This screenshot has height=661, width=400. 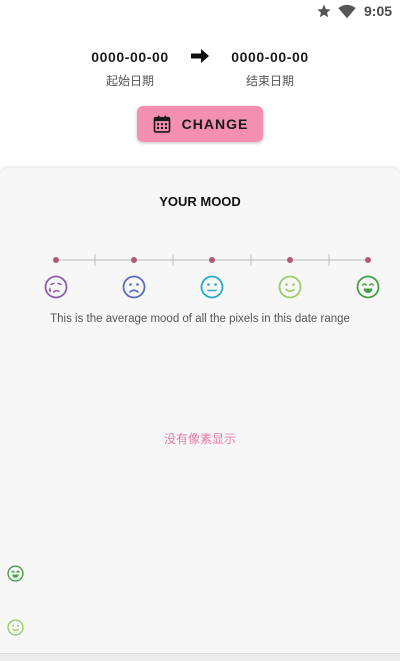 I want to click on wifi-icon, so click(x=347, y=11).